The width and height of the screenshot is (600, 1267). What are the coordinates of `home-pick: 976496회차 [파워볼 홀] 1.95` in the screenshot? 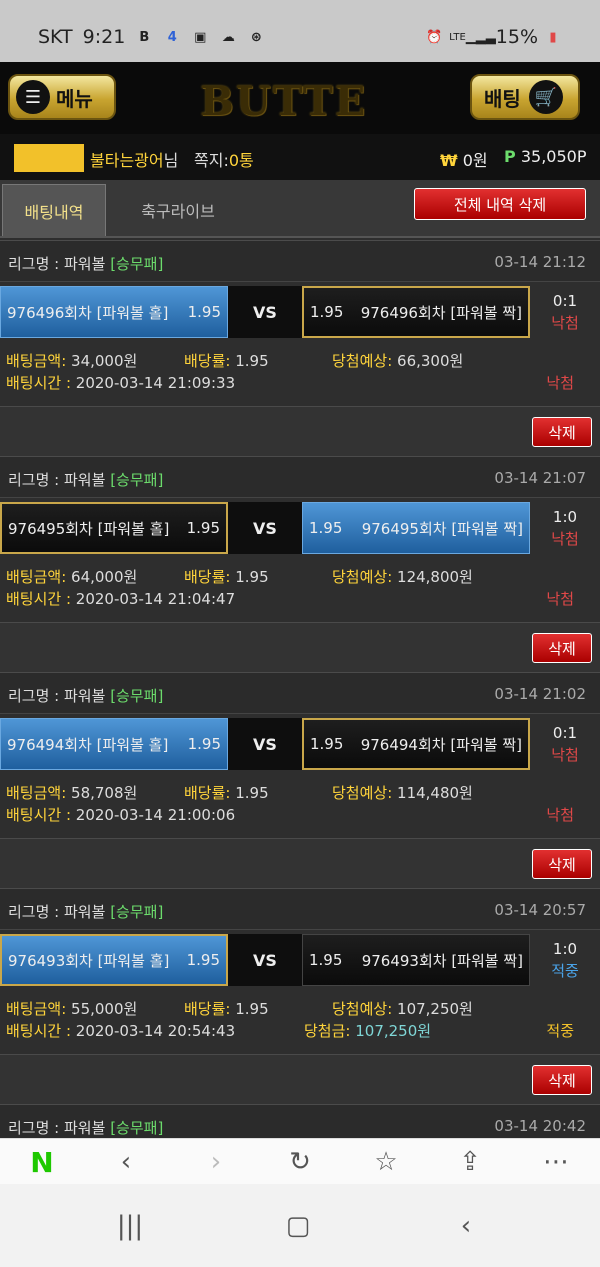 It's located at (114, 312).